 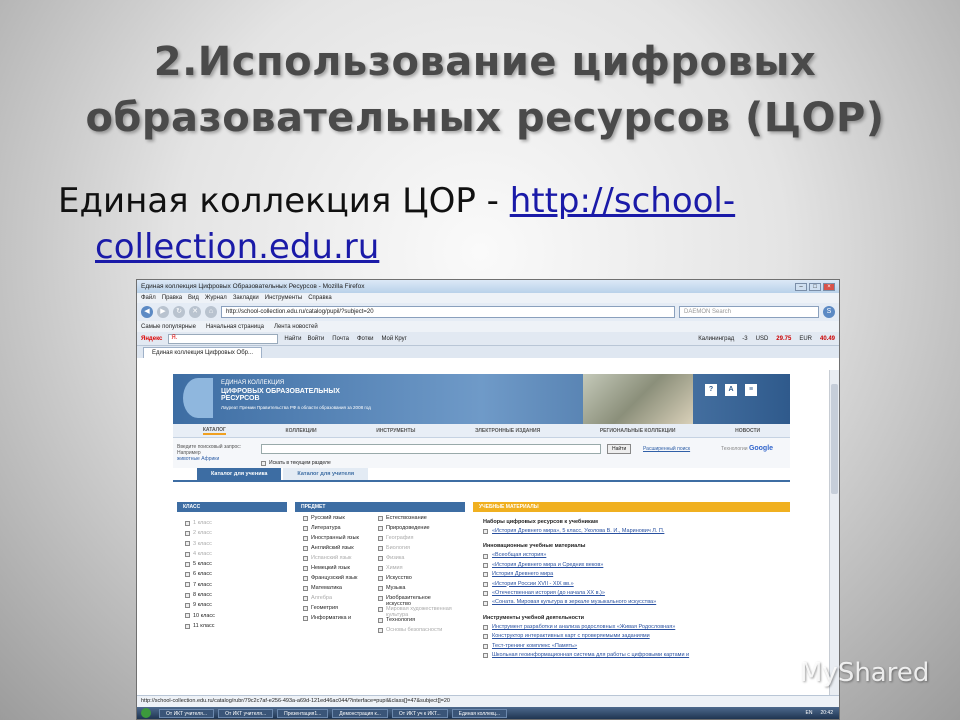 What do you see at coordinates (415, 632) in the screenshot?
I see `subject-item: Основы безопасности` at bounding box center [415, 632].